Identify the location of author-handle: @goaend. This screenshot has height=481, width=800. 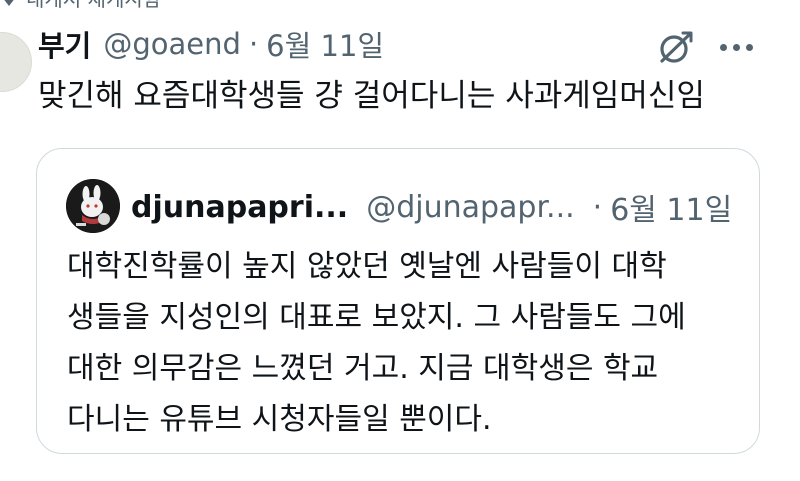
(172, 44).